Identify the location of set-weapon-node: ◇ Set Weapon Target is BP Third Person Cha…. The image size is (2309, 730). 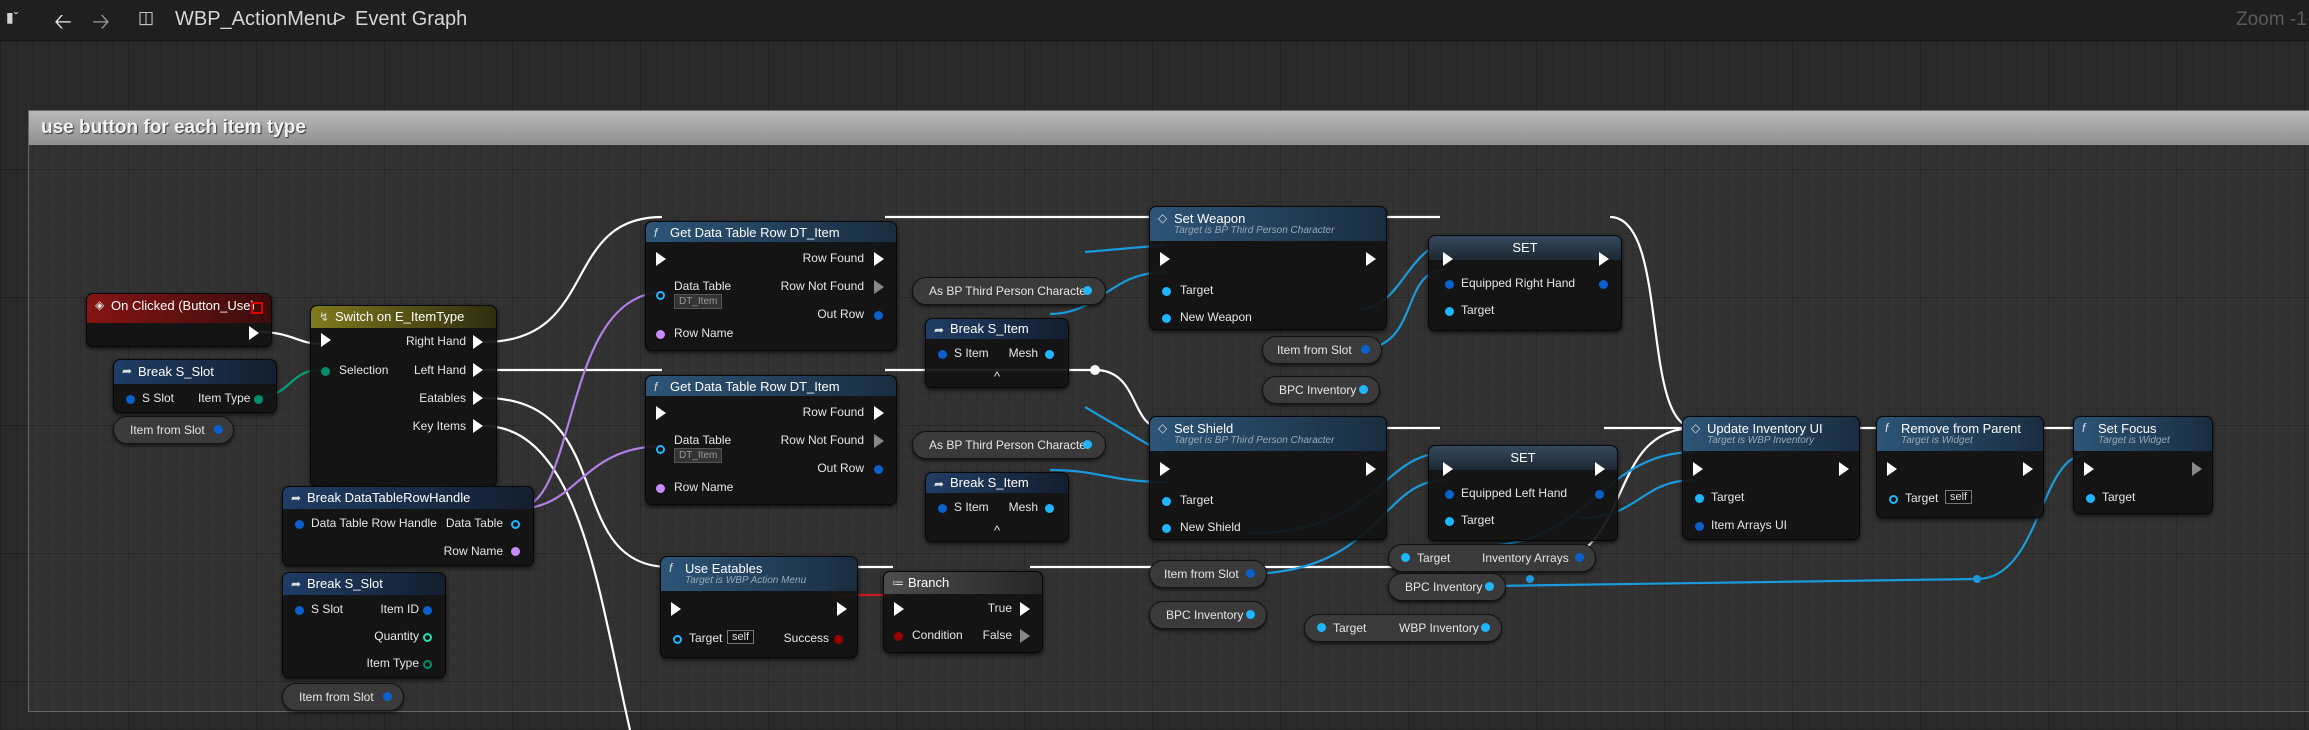
(1268, 268).